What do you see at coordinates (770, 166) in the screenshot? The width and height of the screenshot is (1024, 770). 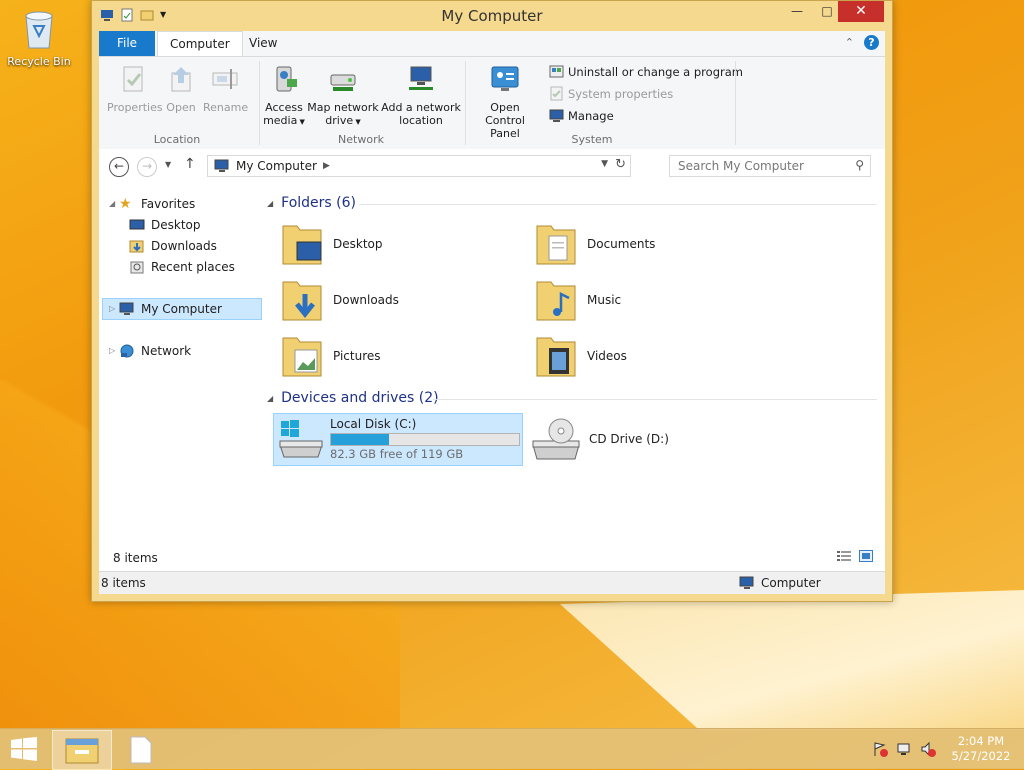 I see `search-input: Search My Computer ⚲` at bounding box center [770, 166].